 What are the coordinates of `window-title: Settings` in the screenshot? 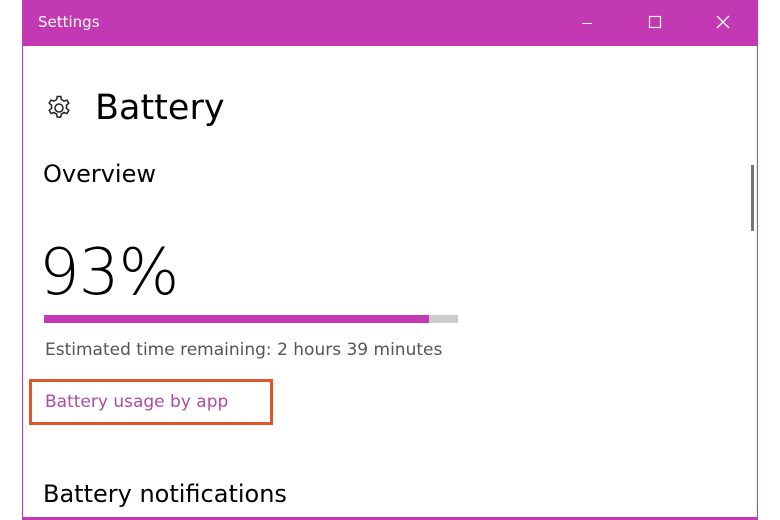 It's located at (69, 22).